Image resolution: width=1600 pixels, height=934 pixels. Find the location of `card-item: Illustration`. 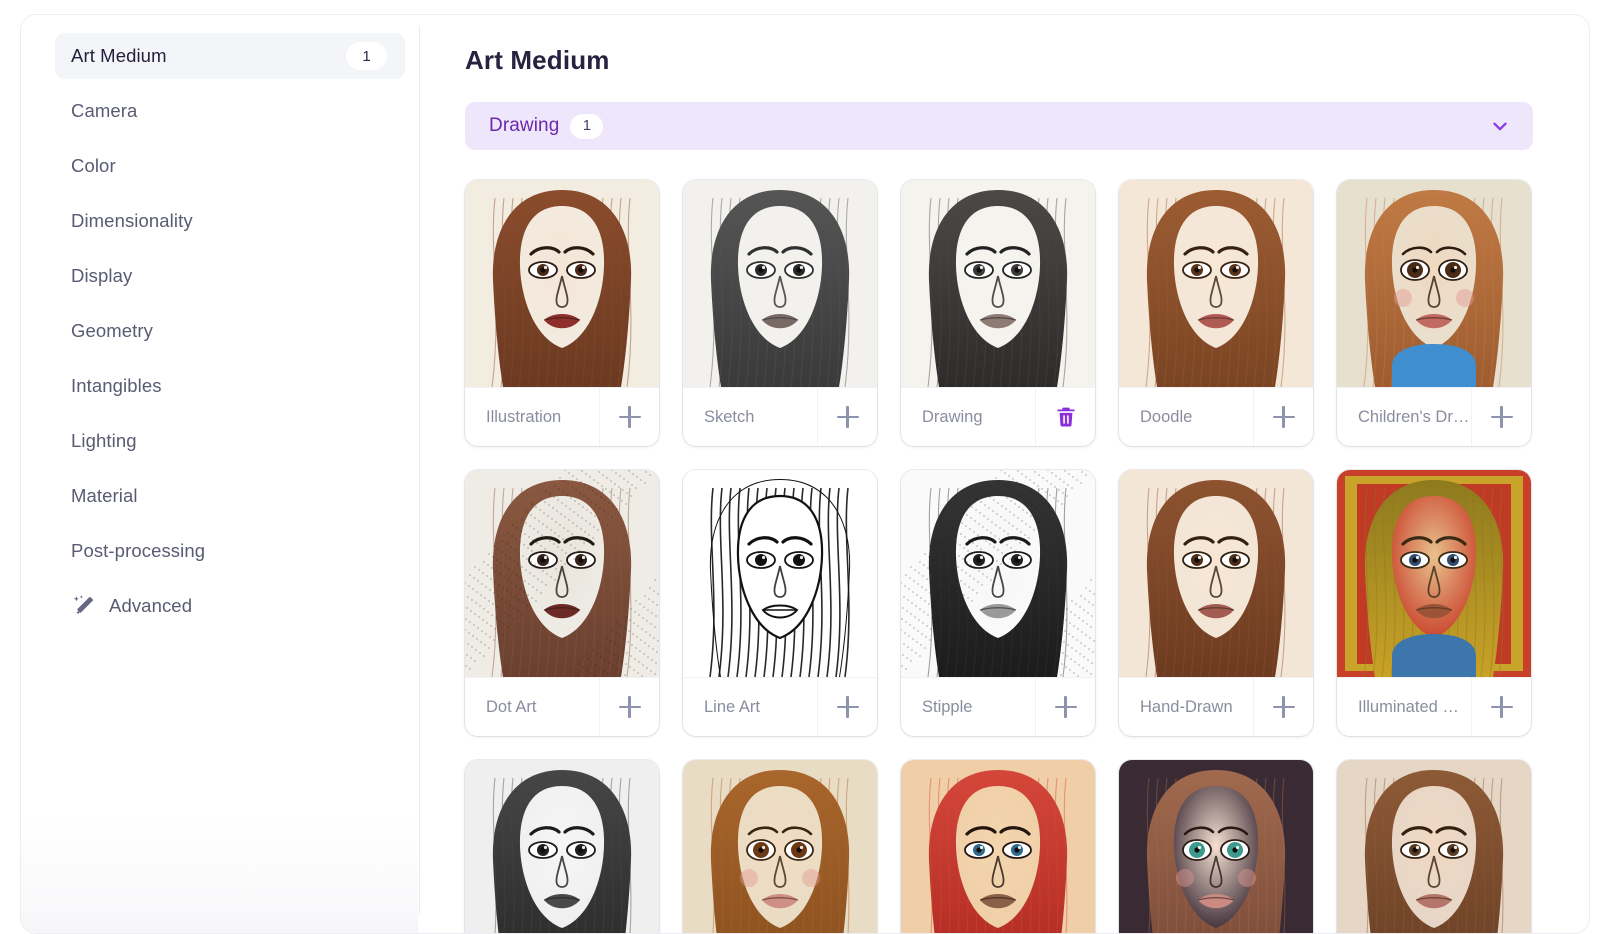

card-item: Illustration is located at coordinates (562, 313).